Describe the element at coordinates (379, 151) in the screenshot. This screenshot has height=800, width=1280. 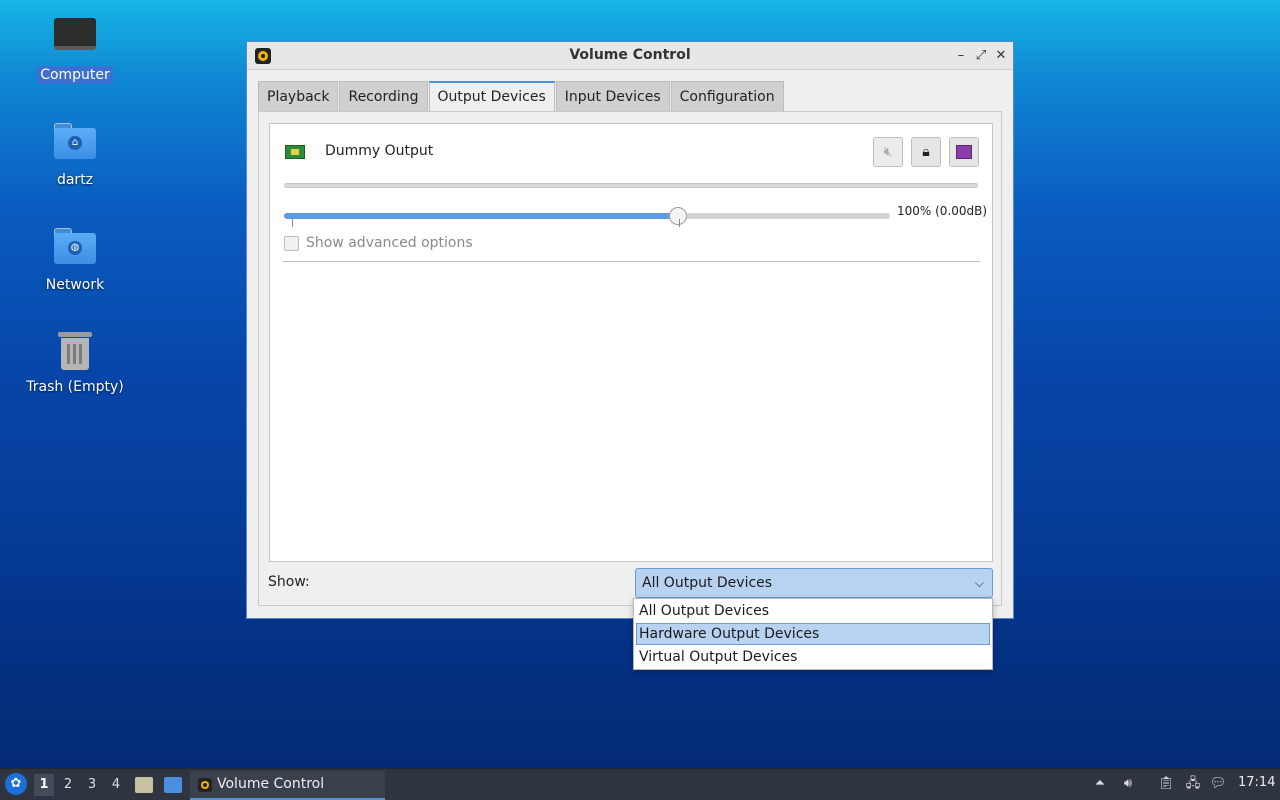
I see `device-name: Dummy Output` at that location.